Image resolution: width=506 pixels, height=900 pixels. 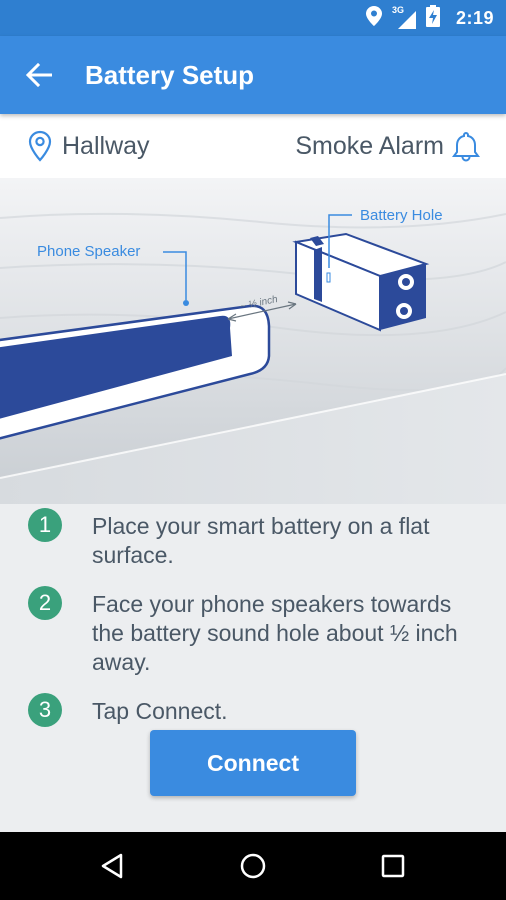 I want to click on battery-charging-icon, so click(x=432, y=18).